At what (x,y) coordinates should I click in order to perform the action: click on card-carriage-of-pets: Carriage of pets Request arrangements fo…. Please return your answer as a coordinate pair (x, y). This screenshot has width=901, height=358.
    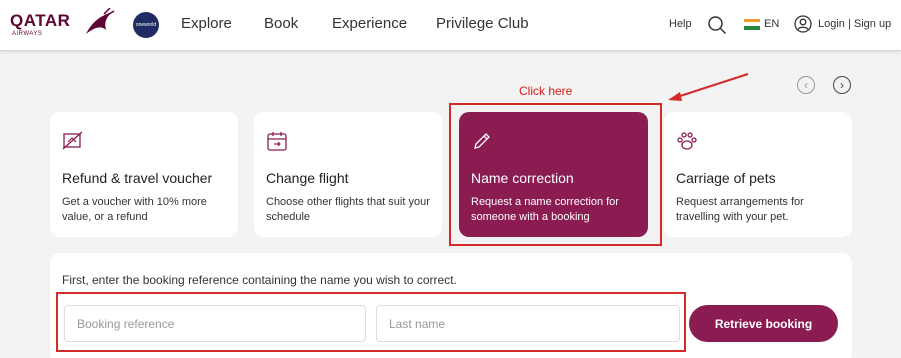
    Looking at the image, I should click on (758, 174).